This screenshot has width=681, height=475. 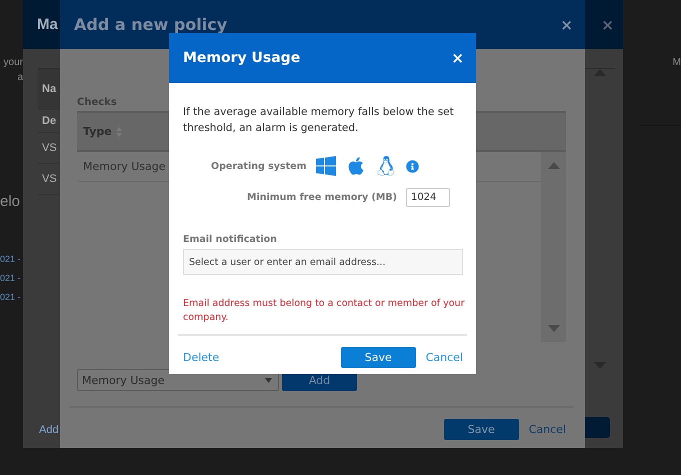 What do you see at coordinates (49, 430) in the screenshot?
I see `add-link: Add` at bounding box center [49, 430].